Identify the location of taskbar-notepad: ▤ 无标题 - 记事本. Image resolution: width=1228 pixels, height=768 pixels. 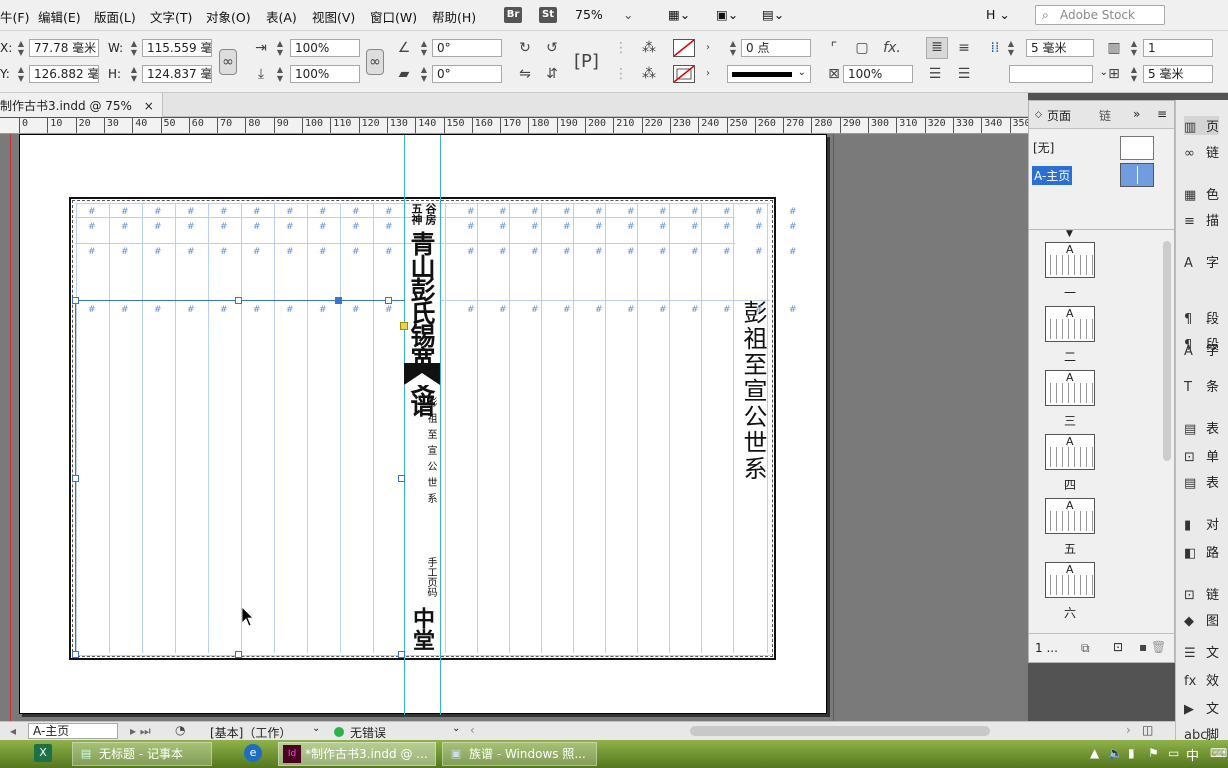
(142, 754).